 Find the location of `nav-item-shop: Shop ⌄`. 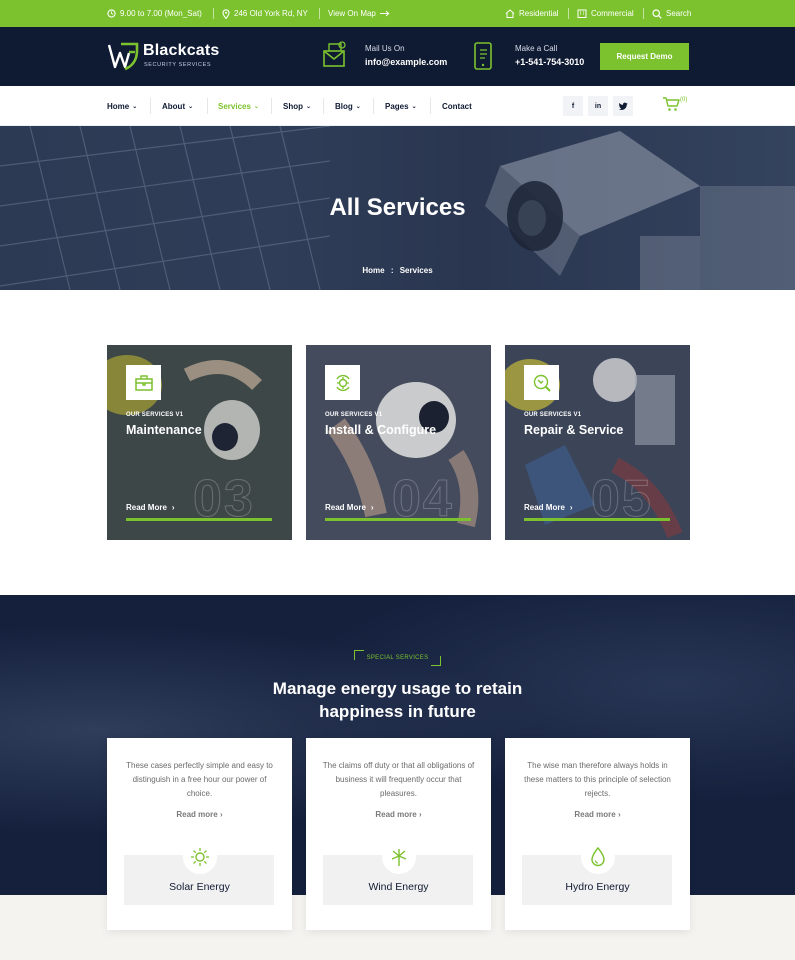

nav-item-shop: Shop ⌄ is located at coordinates (297, 106).